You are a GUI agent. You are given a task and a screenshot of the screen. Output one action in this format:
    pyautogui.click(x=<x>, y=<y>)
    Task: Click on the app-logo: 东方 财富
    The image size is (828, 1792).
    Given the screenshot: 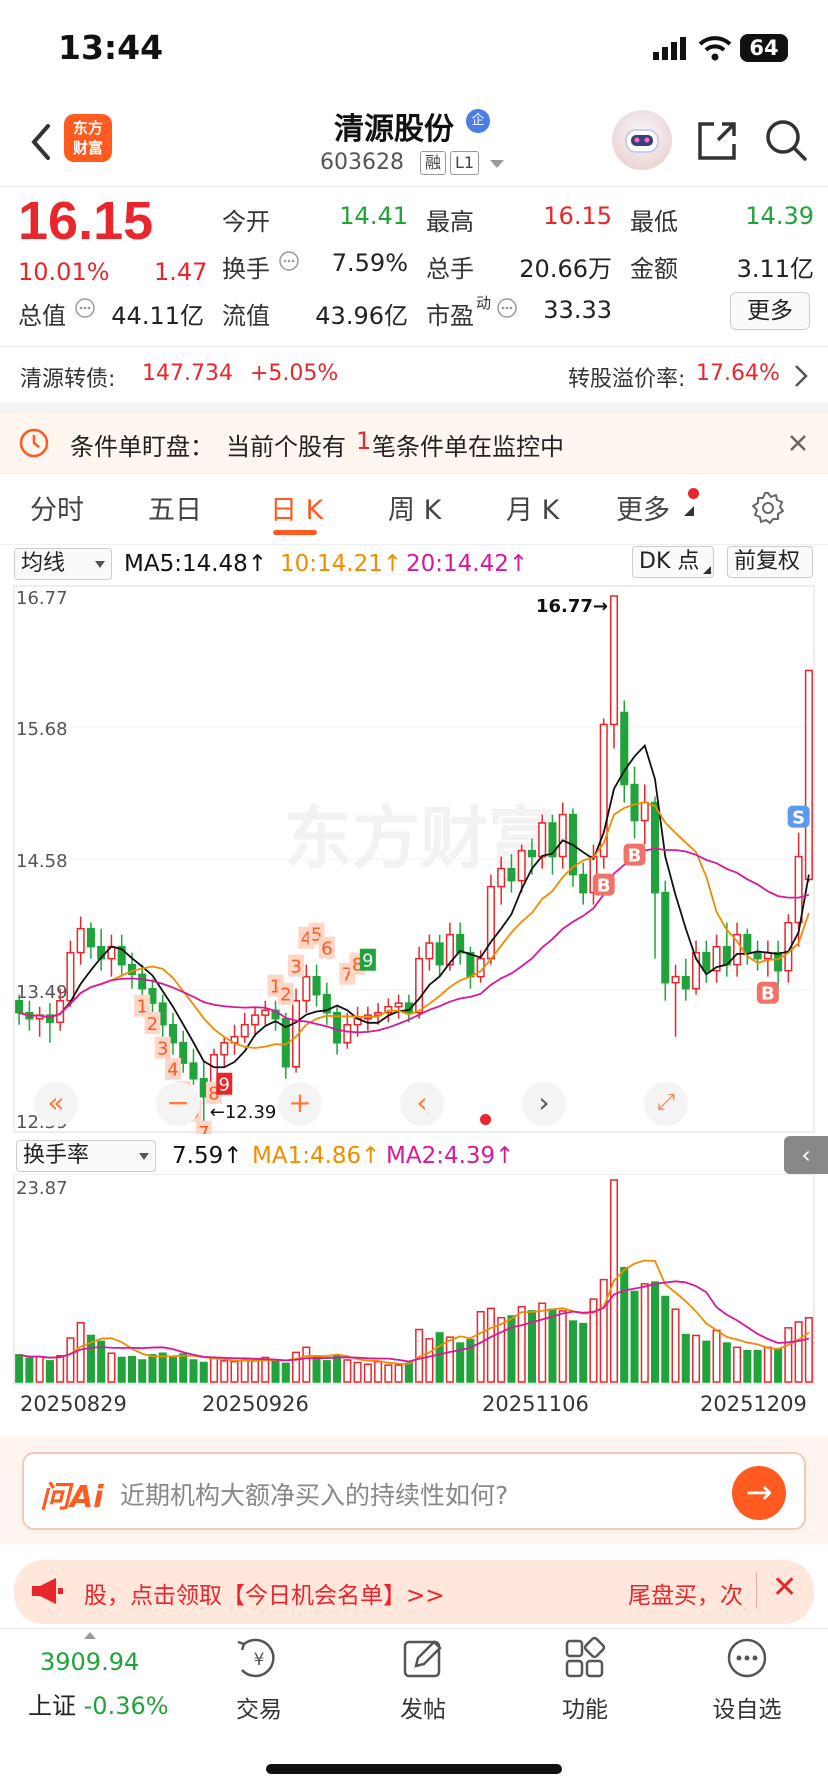 What is the action you would take?
    pyautogui.click(x=88, y=138)
    